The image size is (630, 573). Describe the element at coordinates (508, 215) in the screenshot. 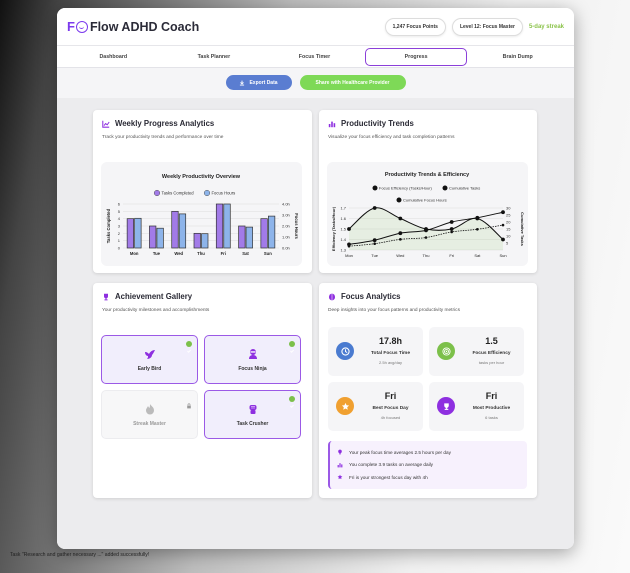

I see `y2-tick-label: 25` at that location.